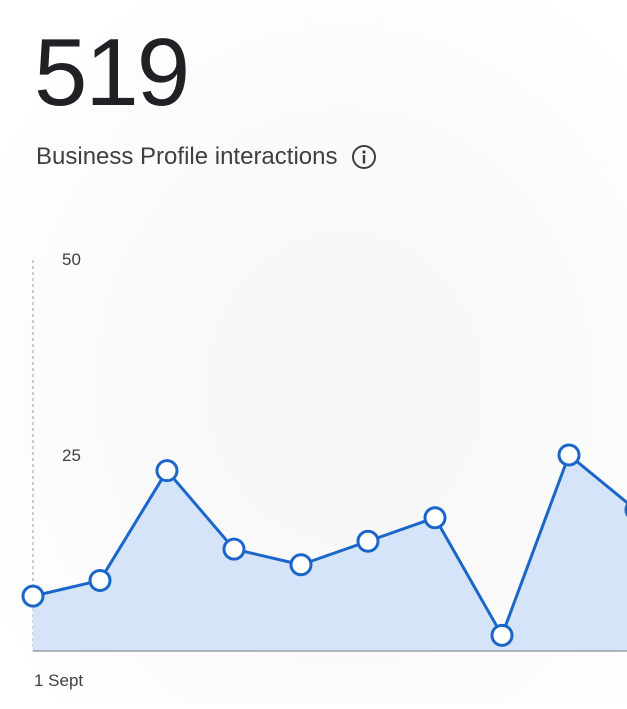 The width and height of the screenshot is (627, 709). I want to click on metric-label-row: Business Profile interactions, so click(206, 157).